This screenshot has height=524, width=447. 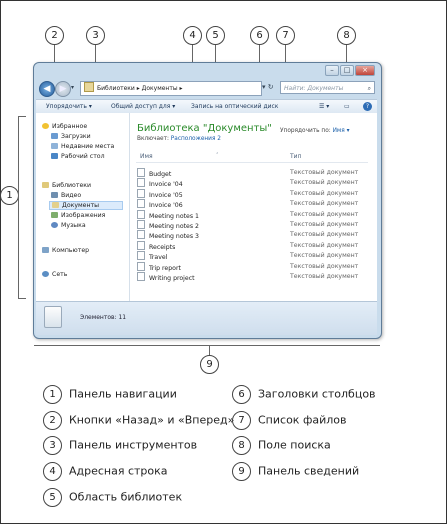 I want to click on column-header-name: Имя, so click(x=146, y=156).